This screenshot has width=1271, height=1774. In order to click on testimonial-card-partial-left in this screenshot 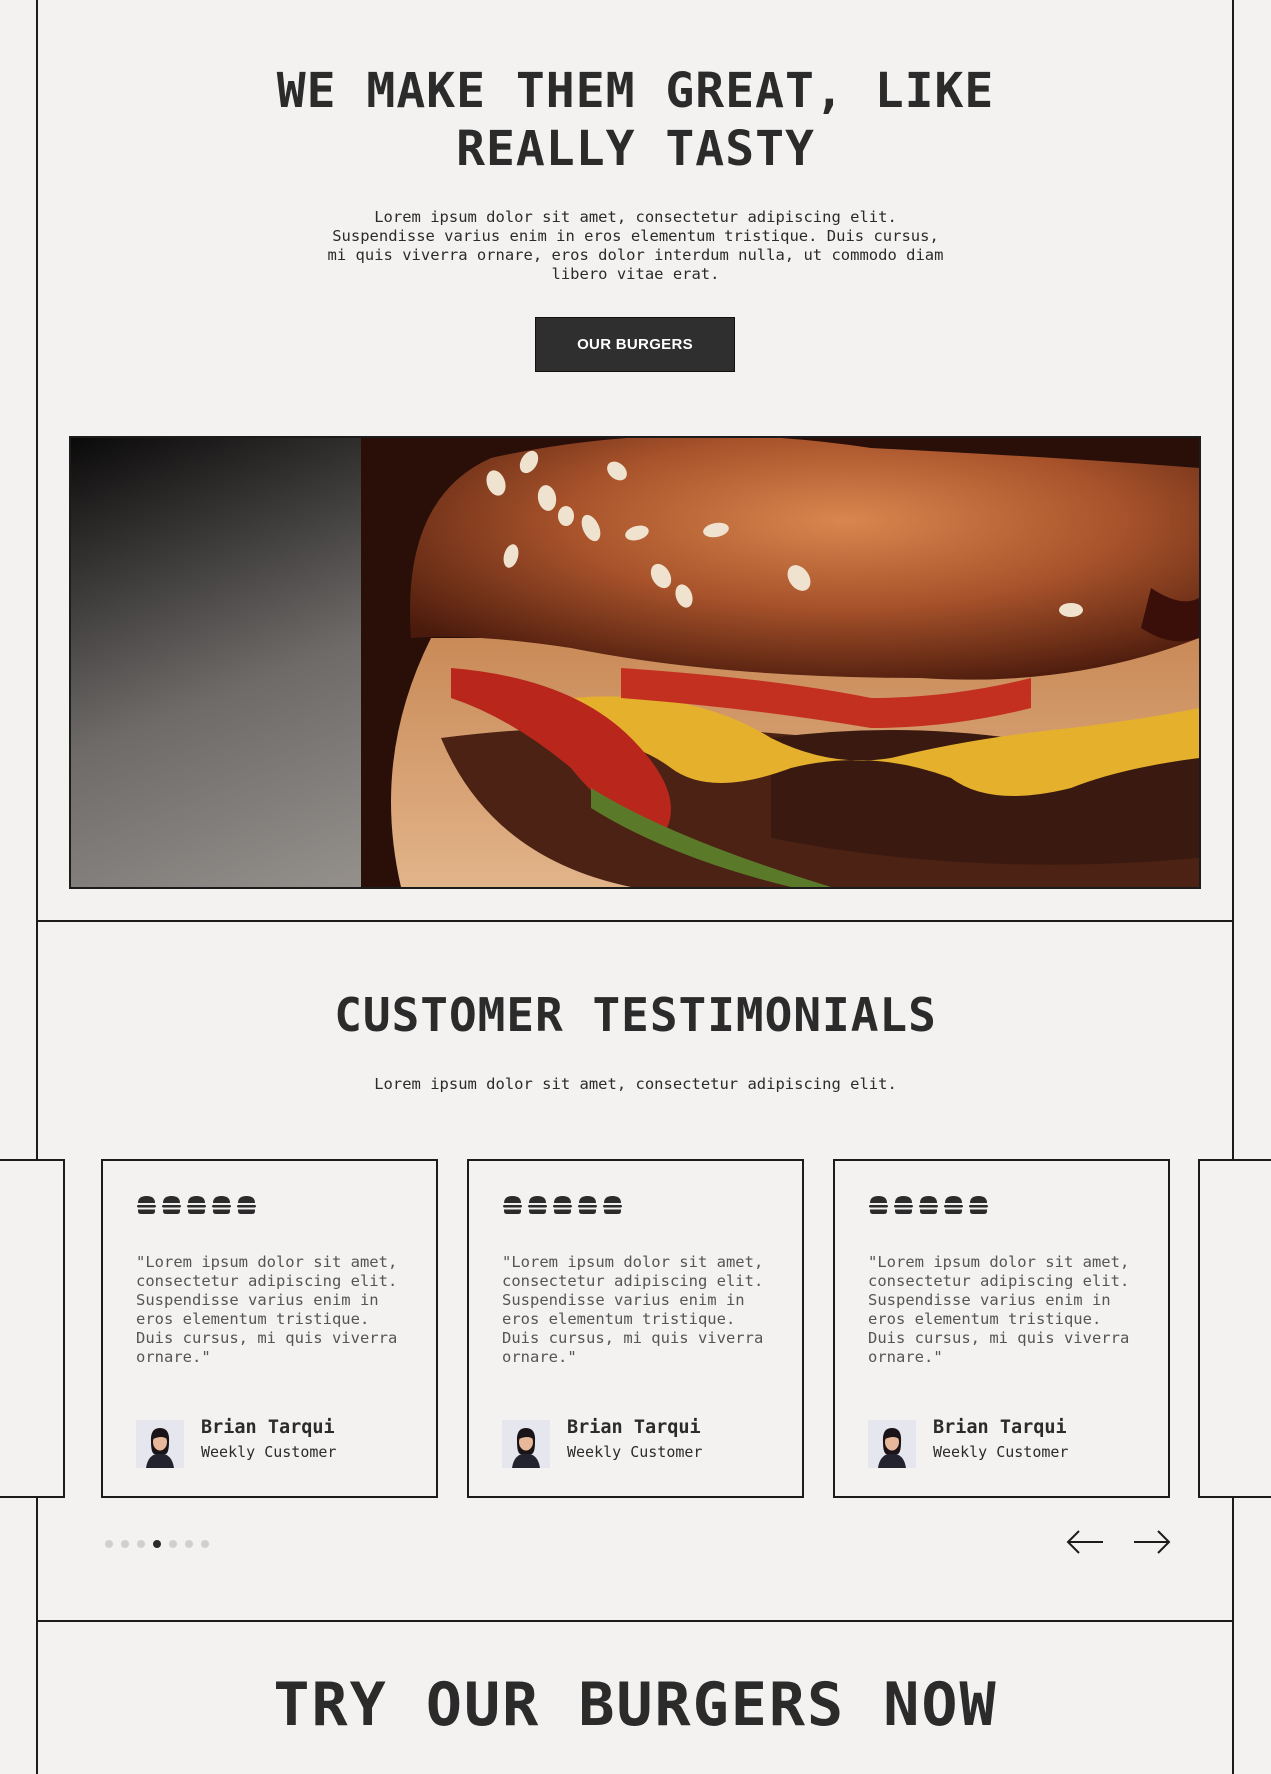, I will do `click(32, 1328)`.